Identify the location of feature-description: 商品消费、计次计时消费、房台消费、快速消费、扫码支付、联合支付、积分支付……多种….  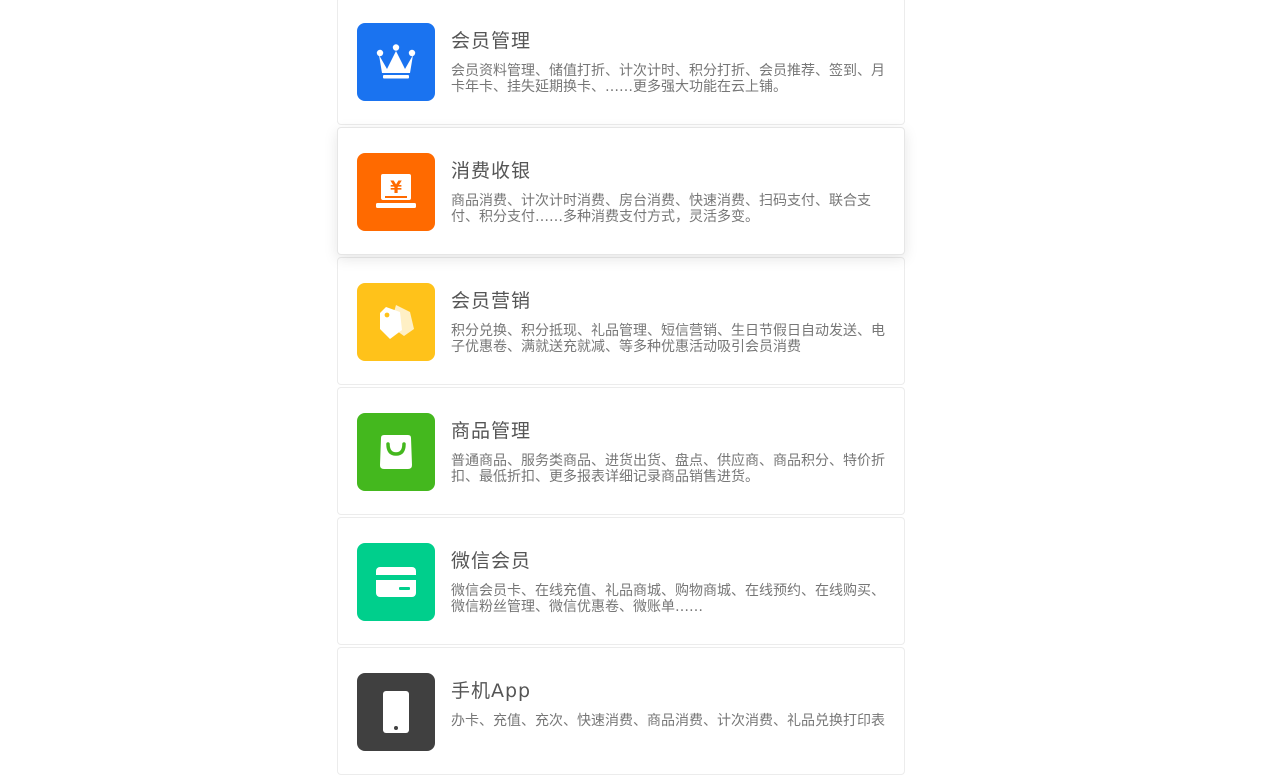
(661, 209).